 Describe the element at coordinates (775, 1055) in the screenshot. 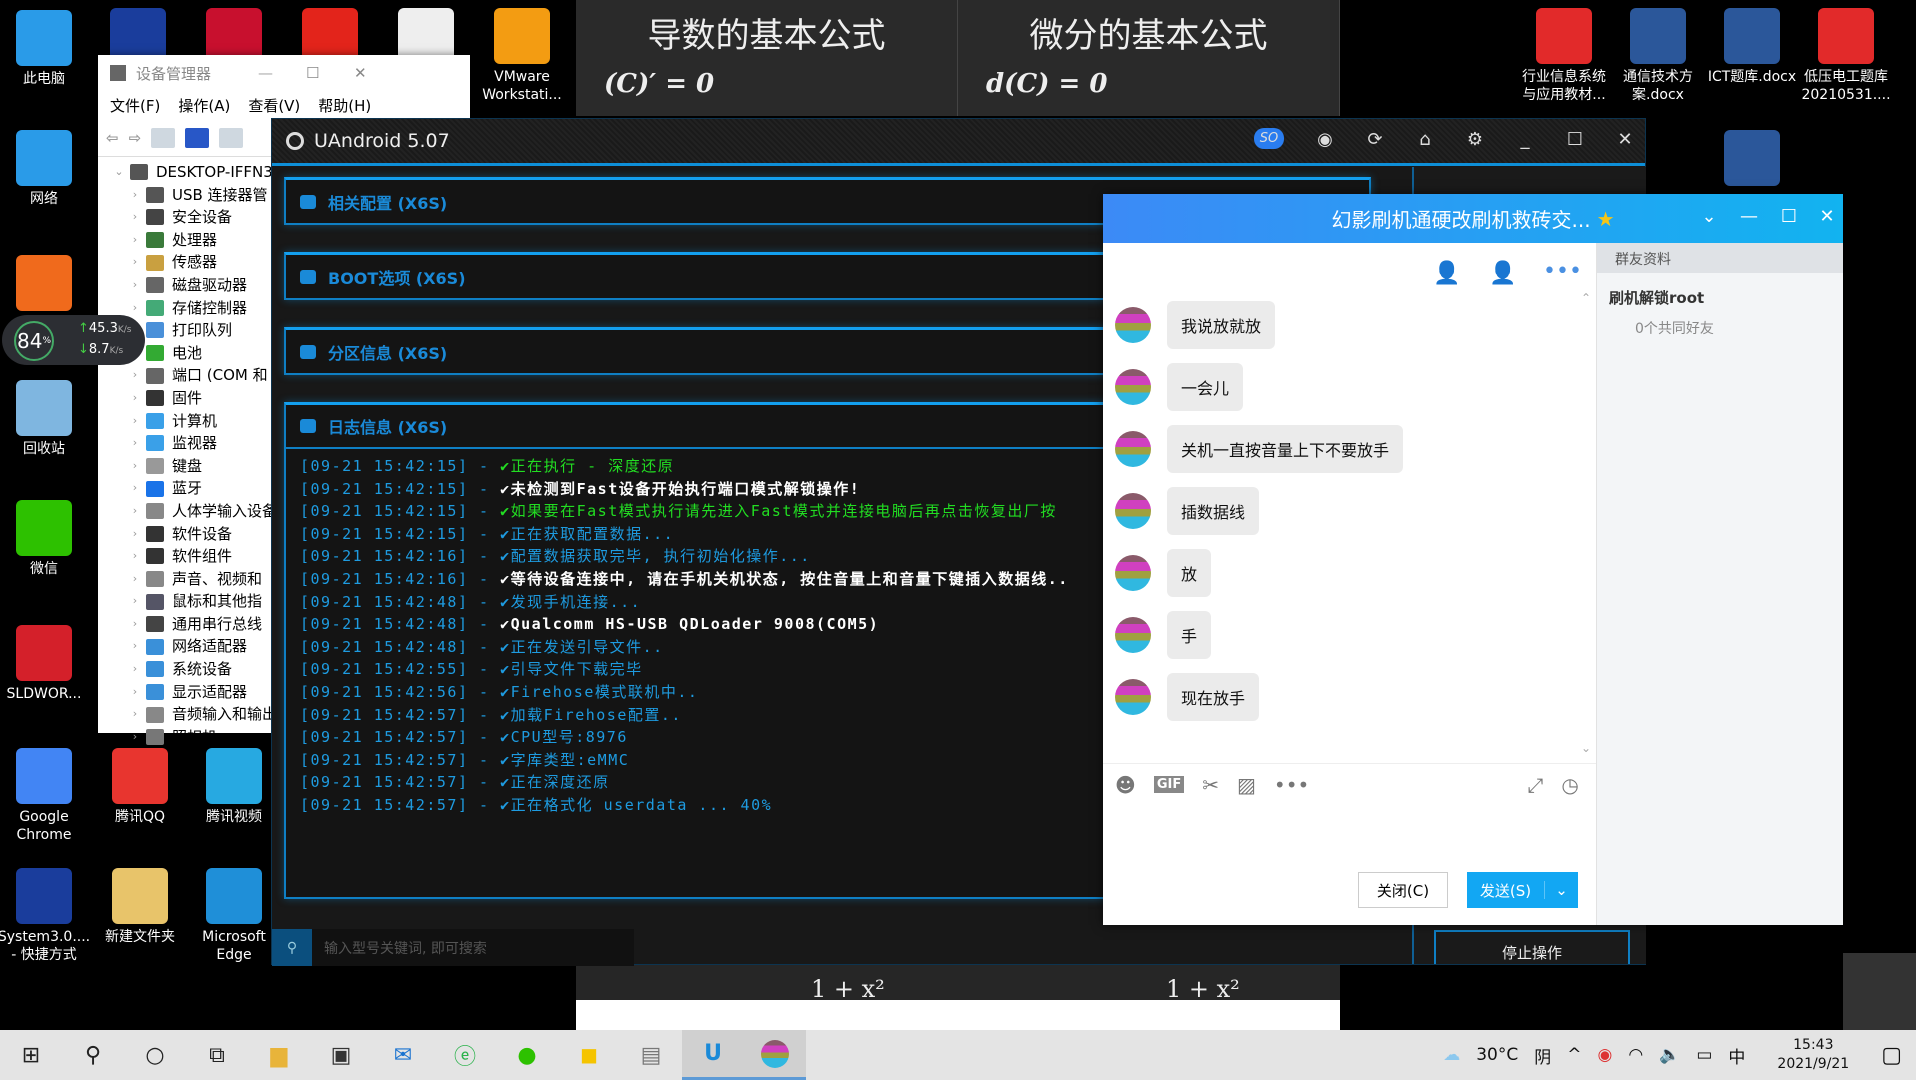

I see `taskbar-qq-chat` at that location.